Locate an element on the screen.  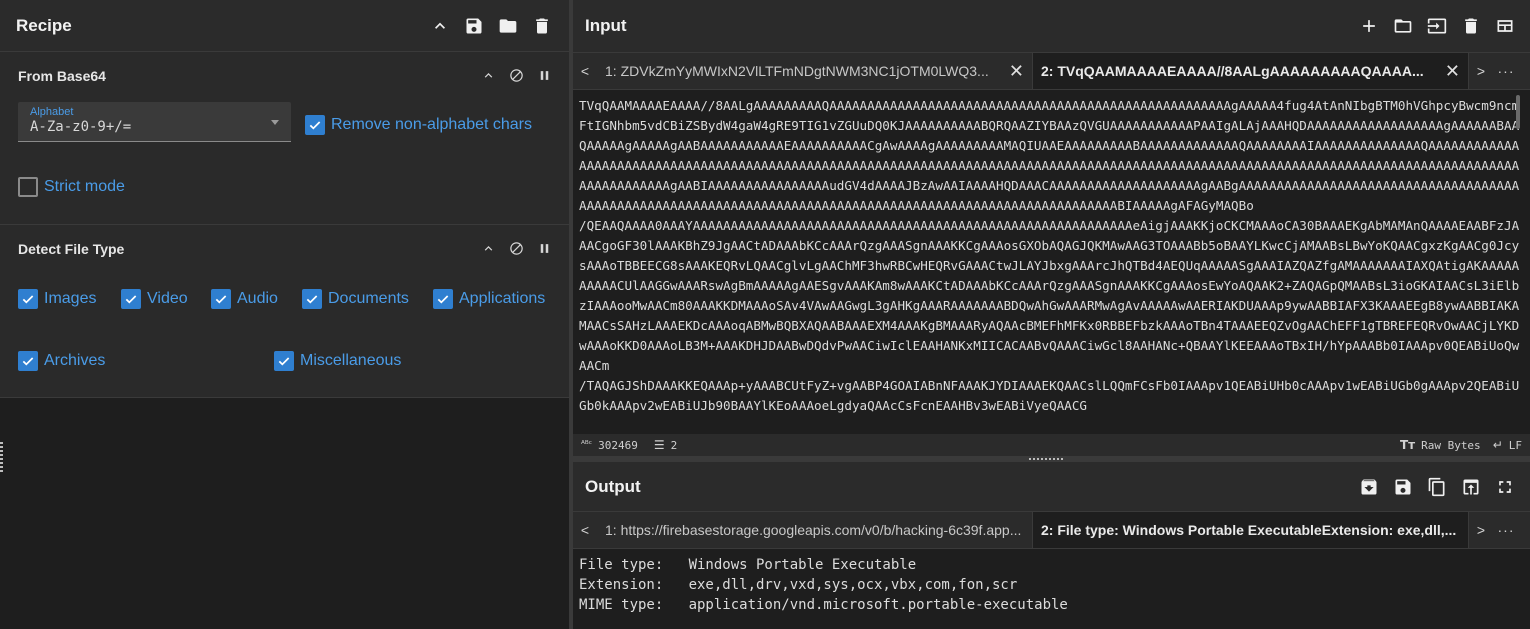
checkbox-label: Archives is located at coordinates (75, 360).